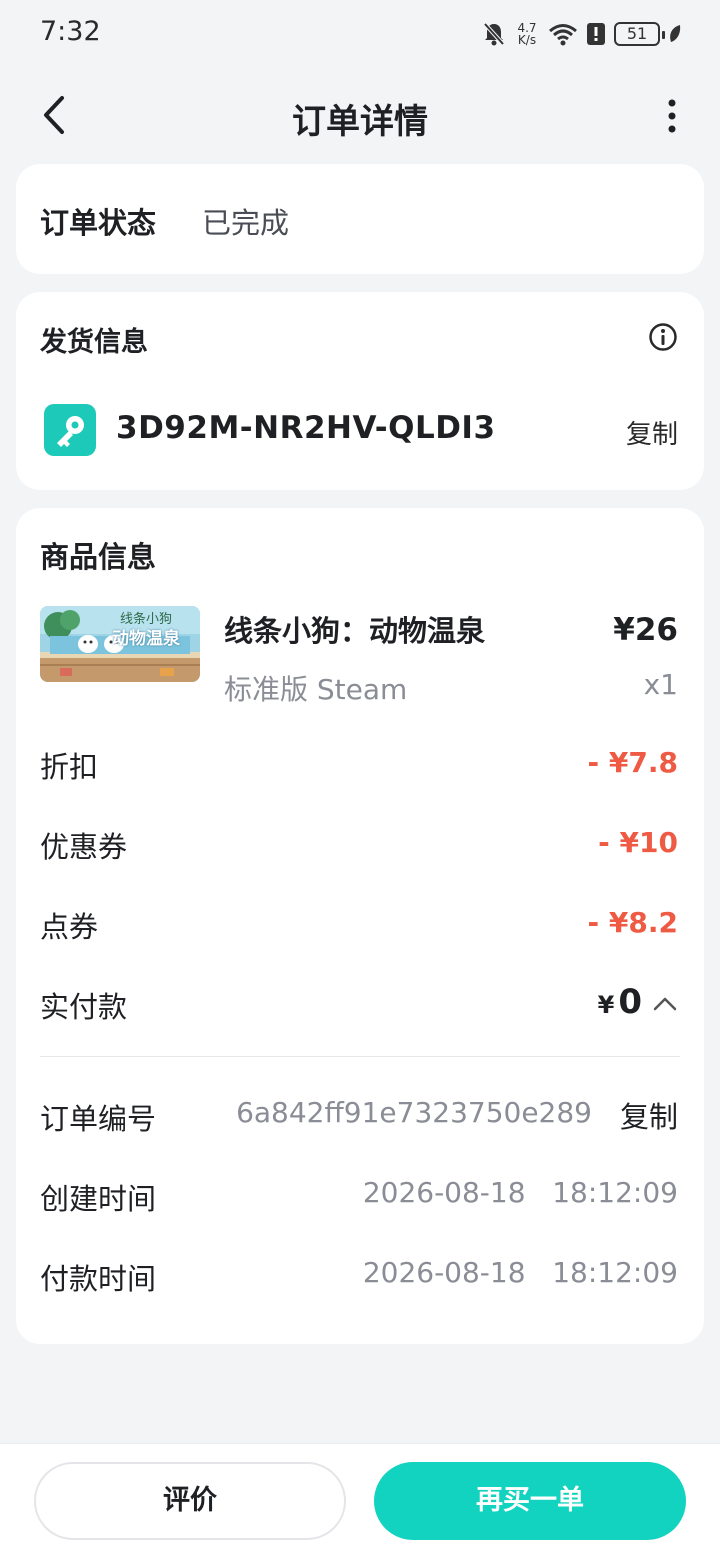 This screenshot has height=1560, width=720. I want to click on status-bar: 7:32 4.7 K/s 51, so click(360, 35).